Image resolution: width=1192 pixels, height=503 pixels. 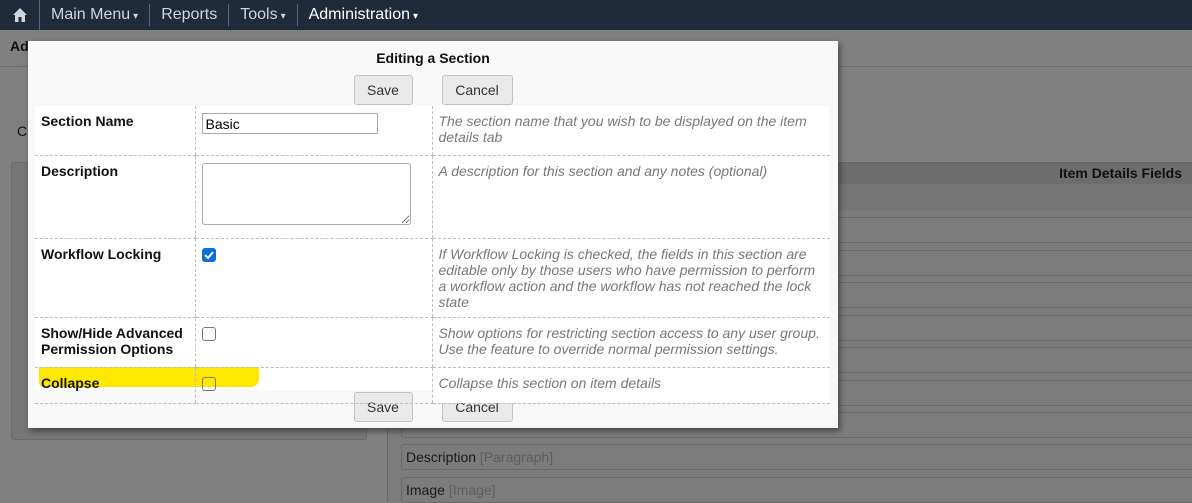 What do you see at coordinates (363, 15) in the screenshot?
I see `nav-administration: Administration ▾` at bounding box center [363, 15].